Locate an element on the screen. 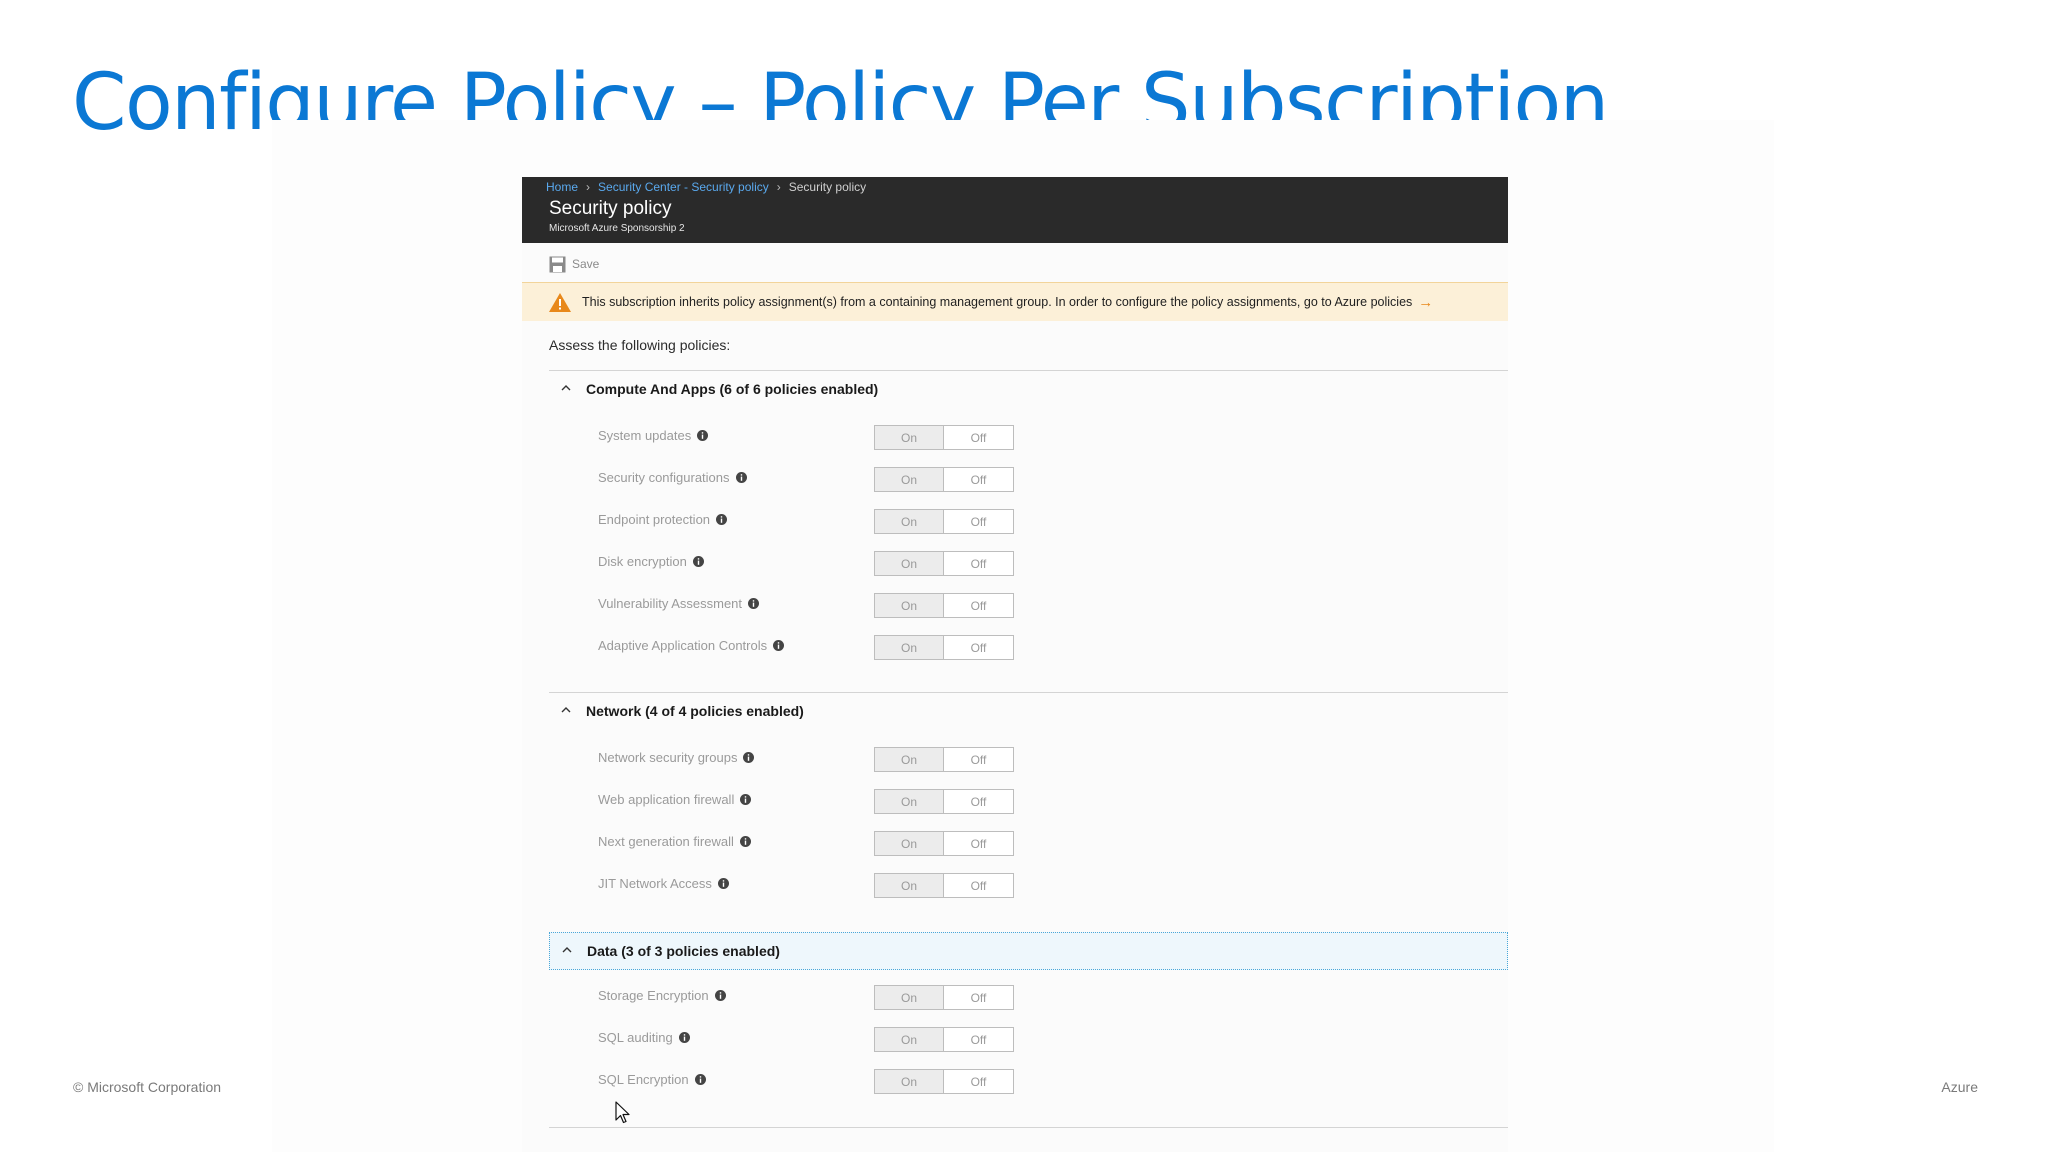 This screenshot has width=2048, height=1152. policy-row-next-generation-firewall: Next generation firewall On Off is located at coordinates (1015, 844).